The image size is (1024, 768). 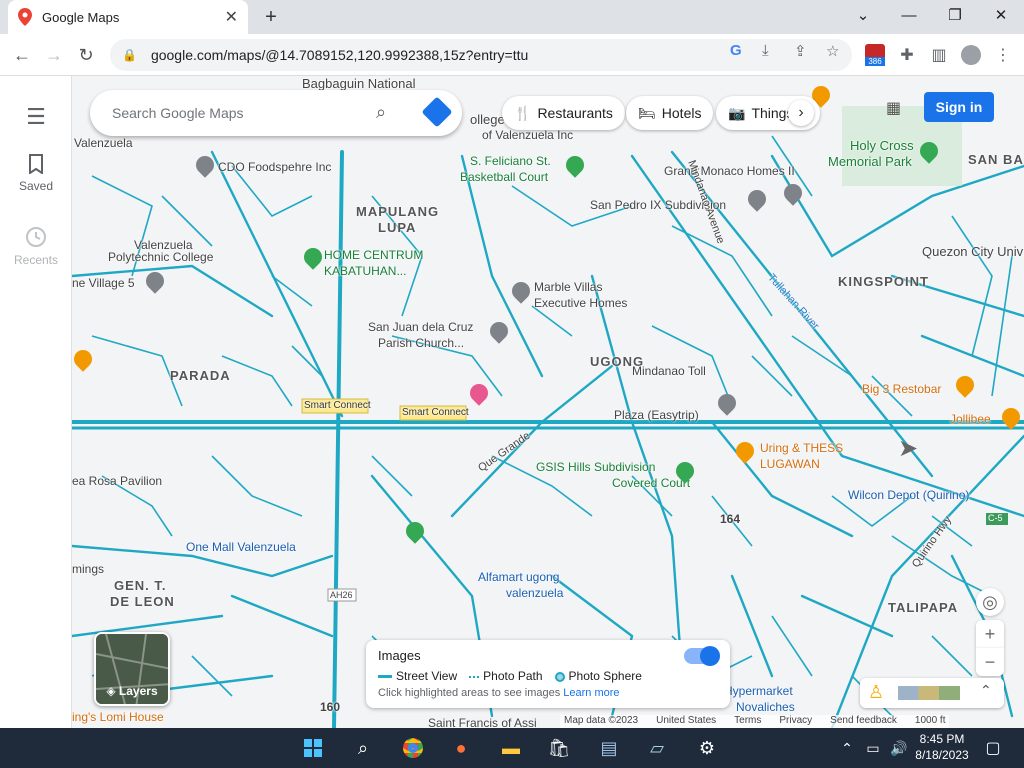 I want to click on chevron-right-icon: ›, so click(x=801, y=113).